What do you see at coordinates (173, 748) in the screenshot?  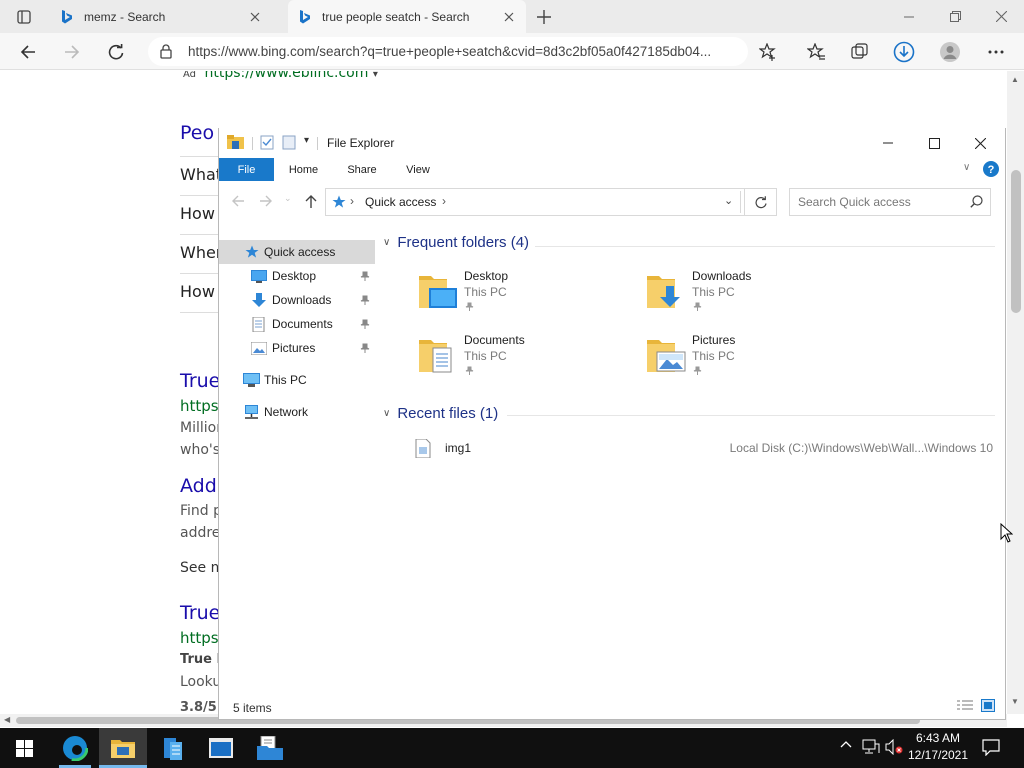 I see `server-manager-taskbar-icon` at bounding box center [173, 748].